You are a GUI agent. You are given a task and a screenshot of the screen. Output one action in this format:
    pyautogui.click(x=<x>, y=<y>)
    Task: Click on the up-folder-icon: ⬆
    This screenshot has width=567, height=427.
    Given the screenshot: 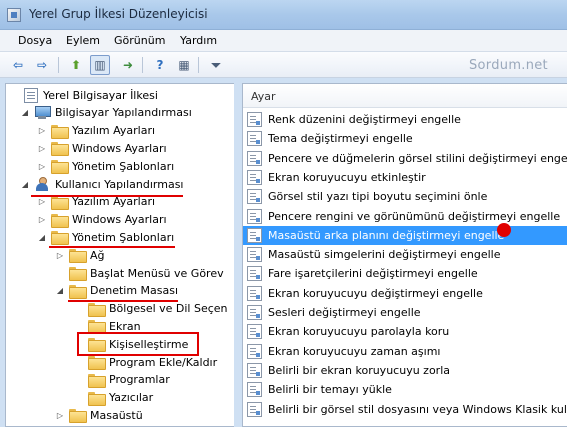 What is the action you would take?
    pyautogui.click(x=76, y=65)
    